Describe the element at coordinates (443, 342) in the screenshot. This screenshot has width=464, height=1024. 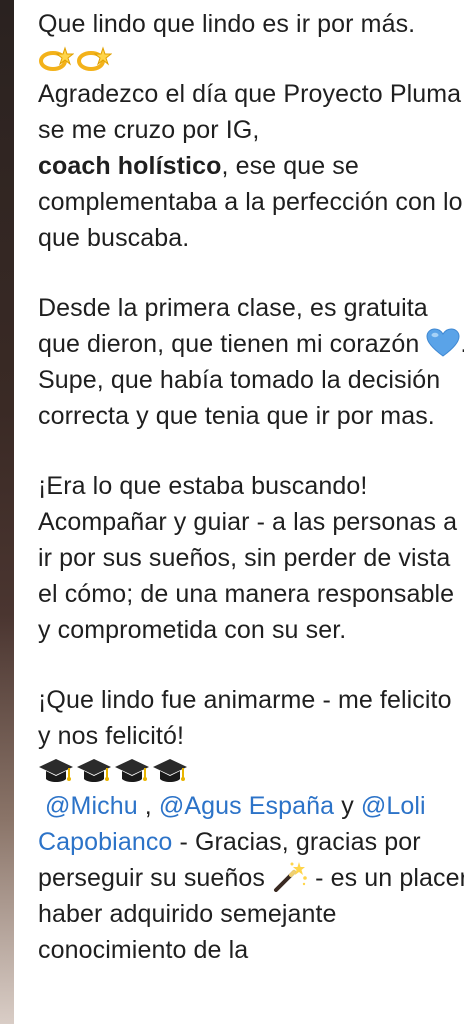
I see `blue-heart-icon` at that location.